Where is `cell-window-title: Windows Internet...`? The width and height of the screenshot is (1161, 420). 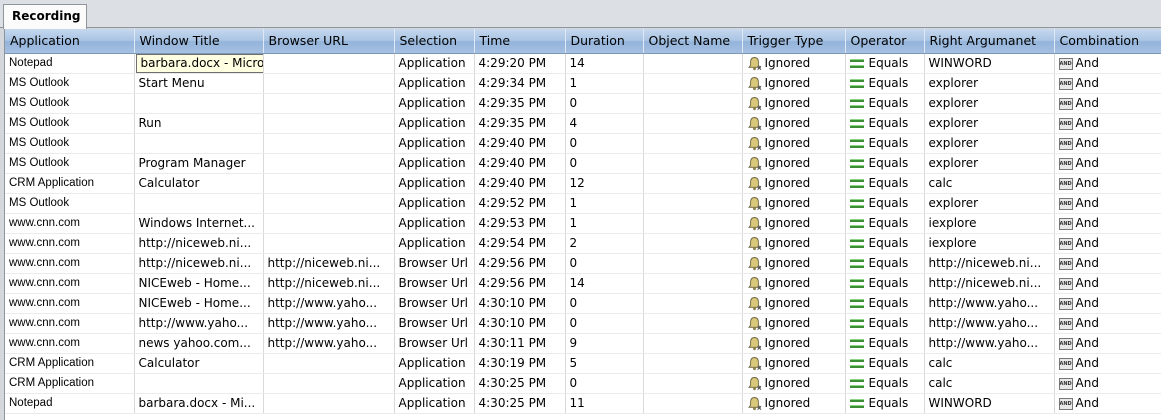
cell-window-title: Windows Internet... is located at coordinates (199, 223).